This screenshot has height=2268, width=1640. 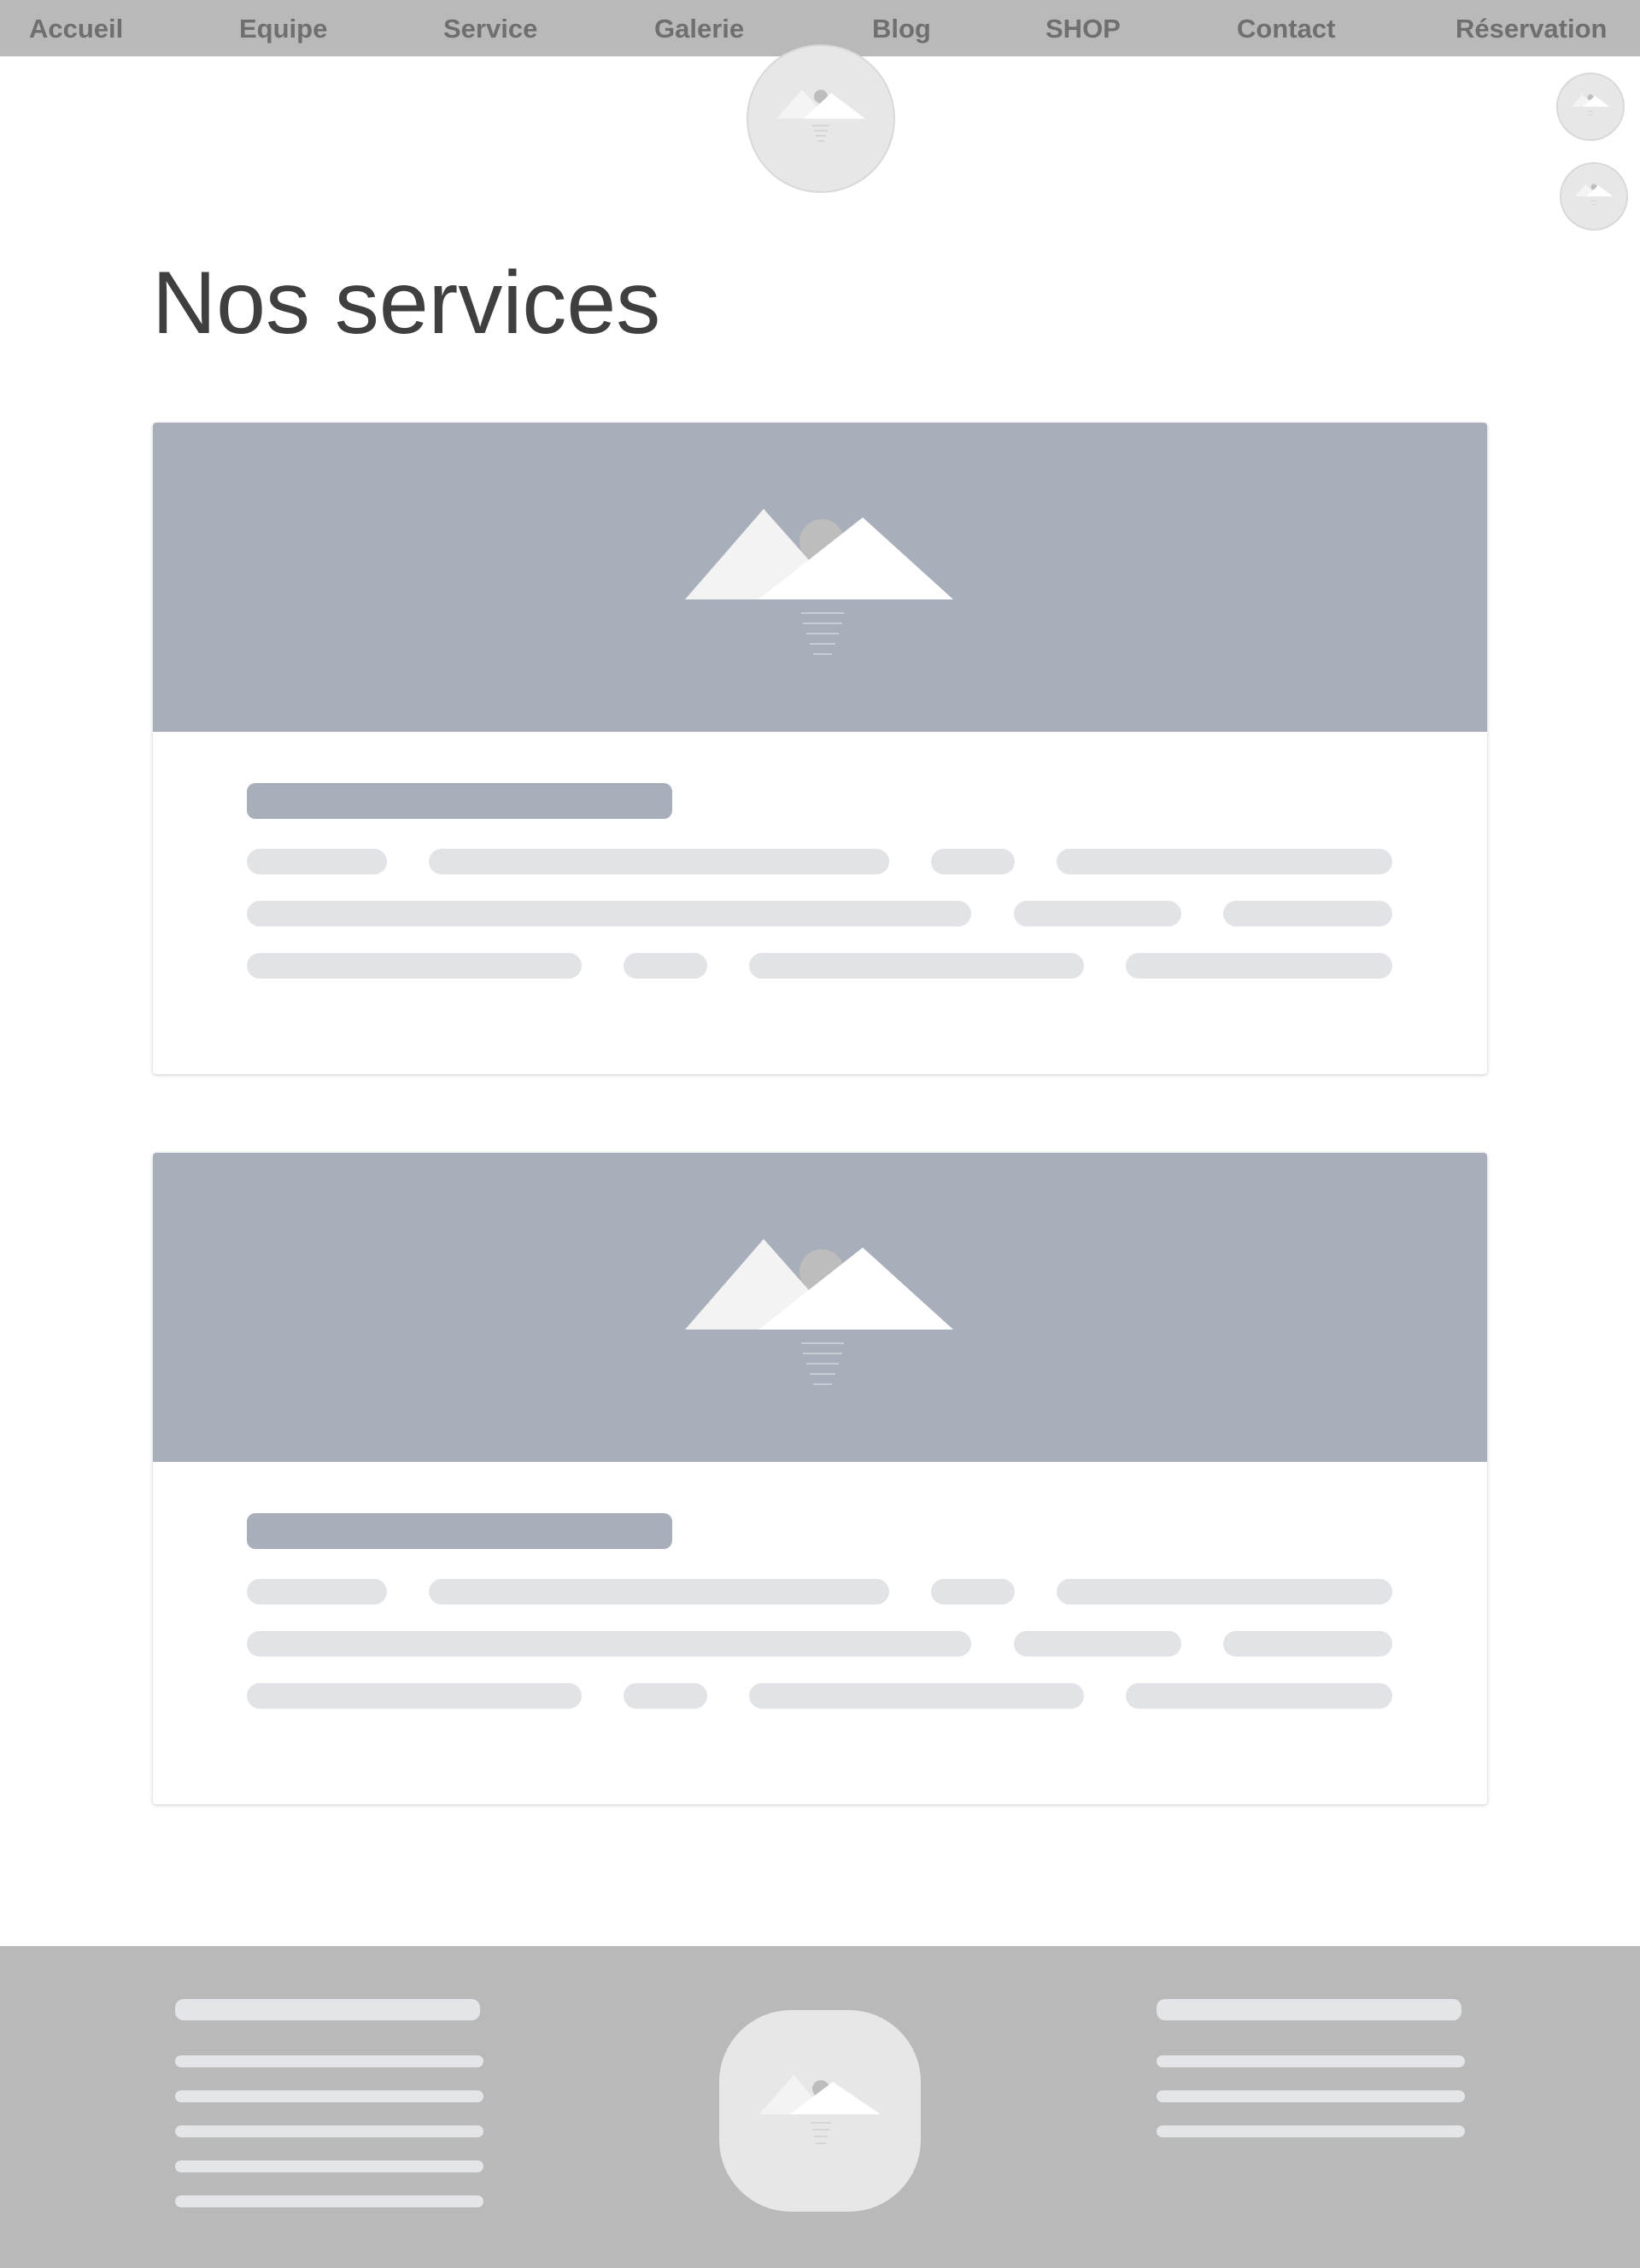 I want to click on nav-item-accueil: Accueil, so click(x=76, y=28).